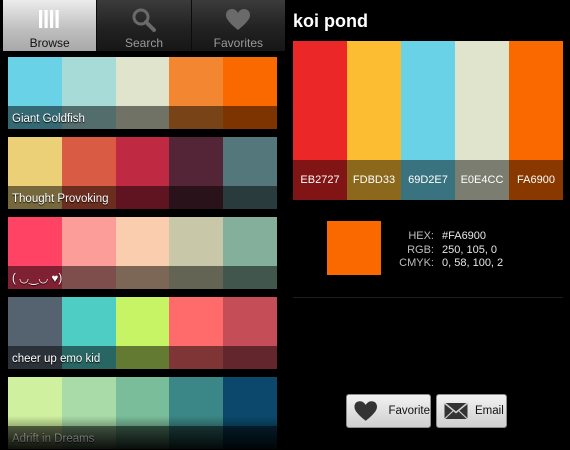  I want to click on envelope-icon, so click(456, 411).